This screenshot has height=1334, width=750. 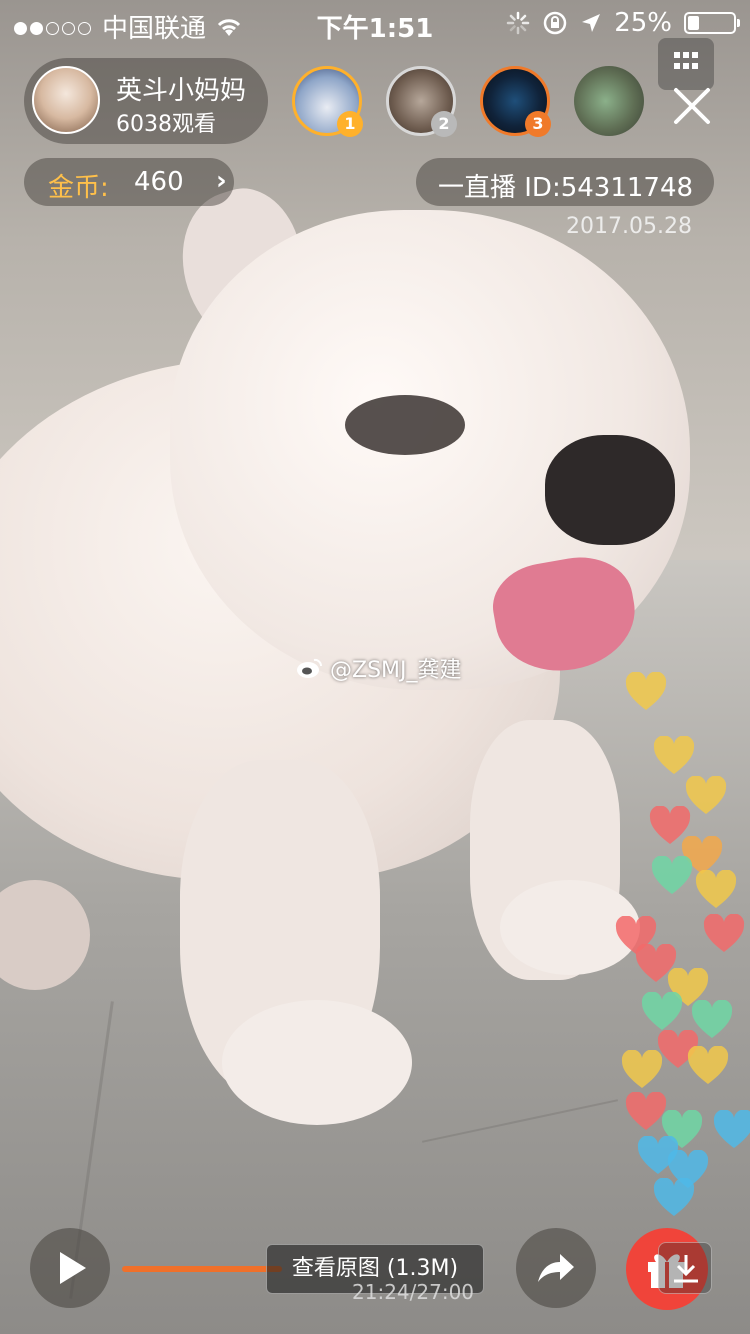 I want to click on rank-badge-2: 2, so click(x=444, y=124).